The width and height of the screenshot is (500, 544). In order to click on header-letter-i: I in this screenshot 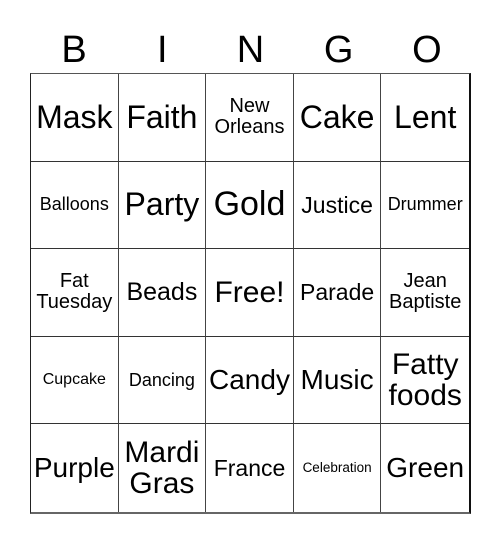, I will do `click(162, 50)`.